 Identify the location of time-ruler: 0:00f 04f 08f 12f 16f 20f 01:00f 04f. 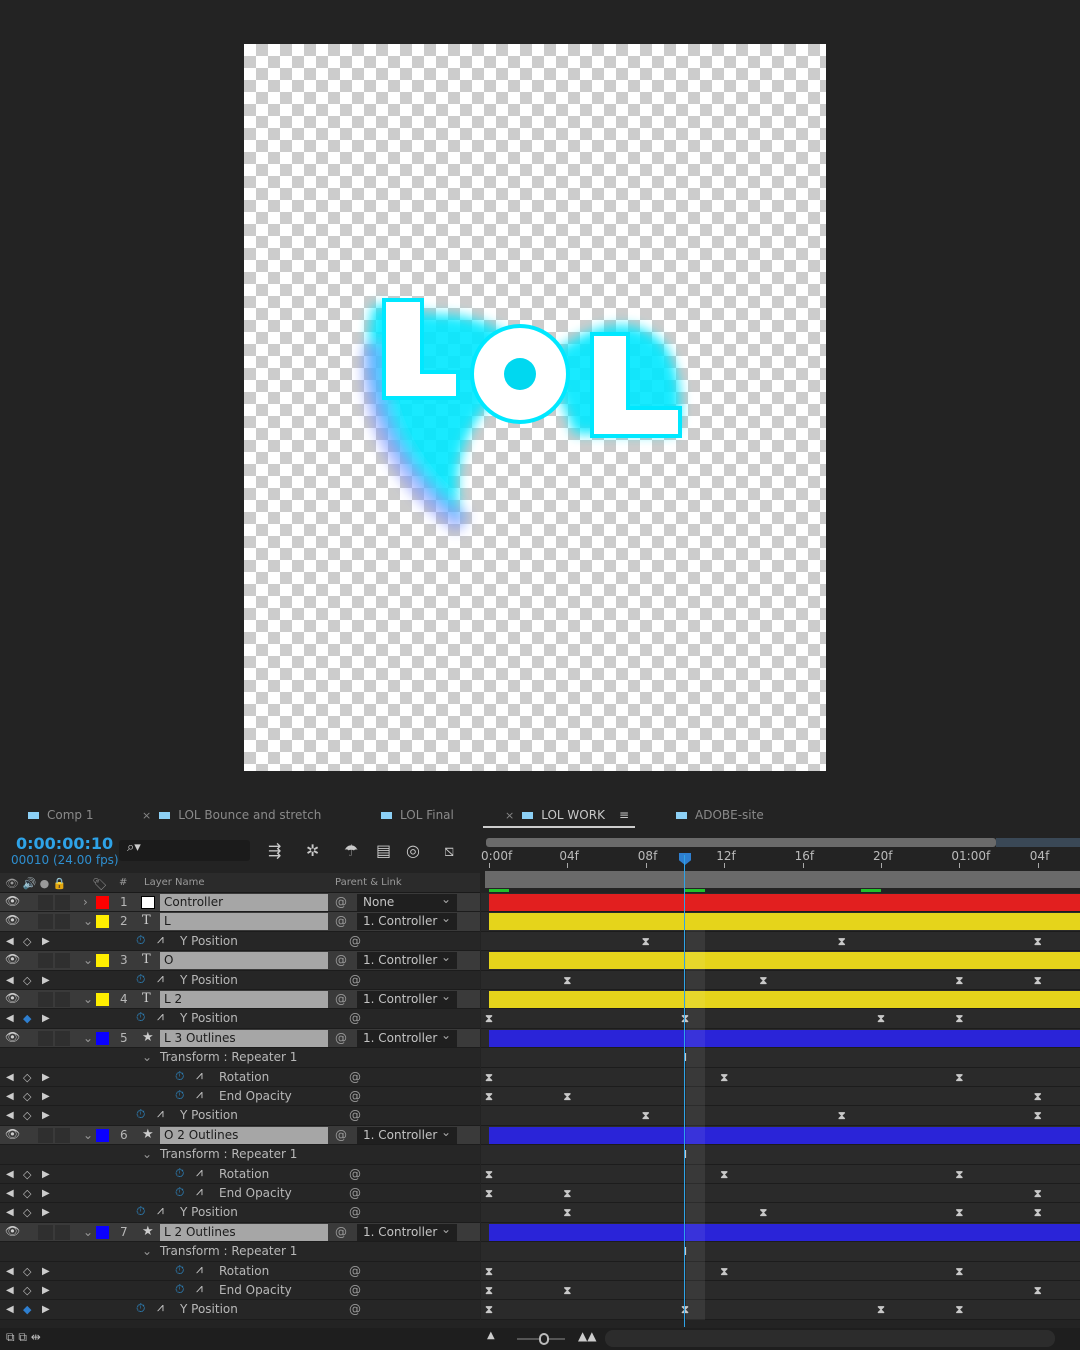
(780, 864).